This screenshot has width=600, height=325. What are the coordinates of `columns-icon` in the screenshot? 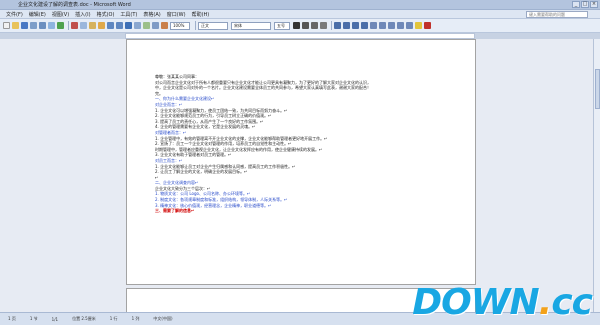 It's located at (155, 25).